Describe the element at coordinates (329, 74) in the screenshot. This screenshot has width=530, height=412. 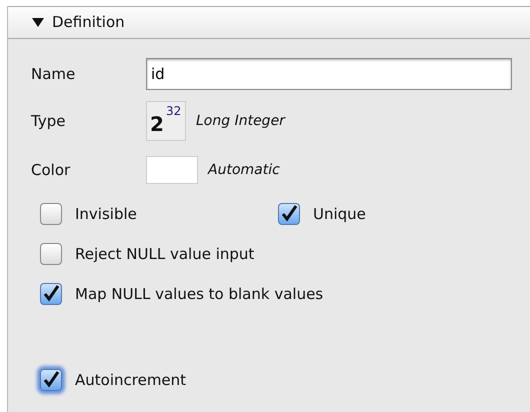
I see `name-field: id` at that location.